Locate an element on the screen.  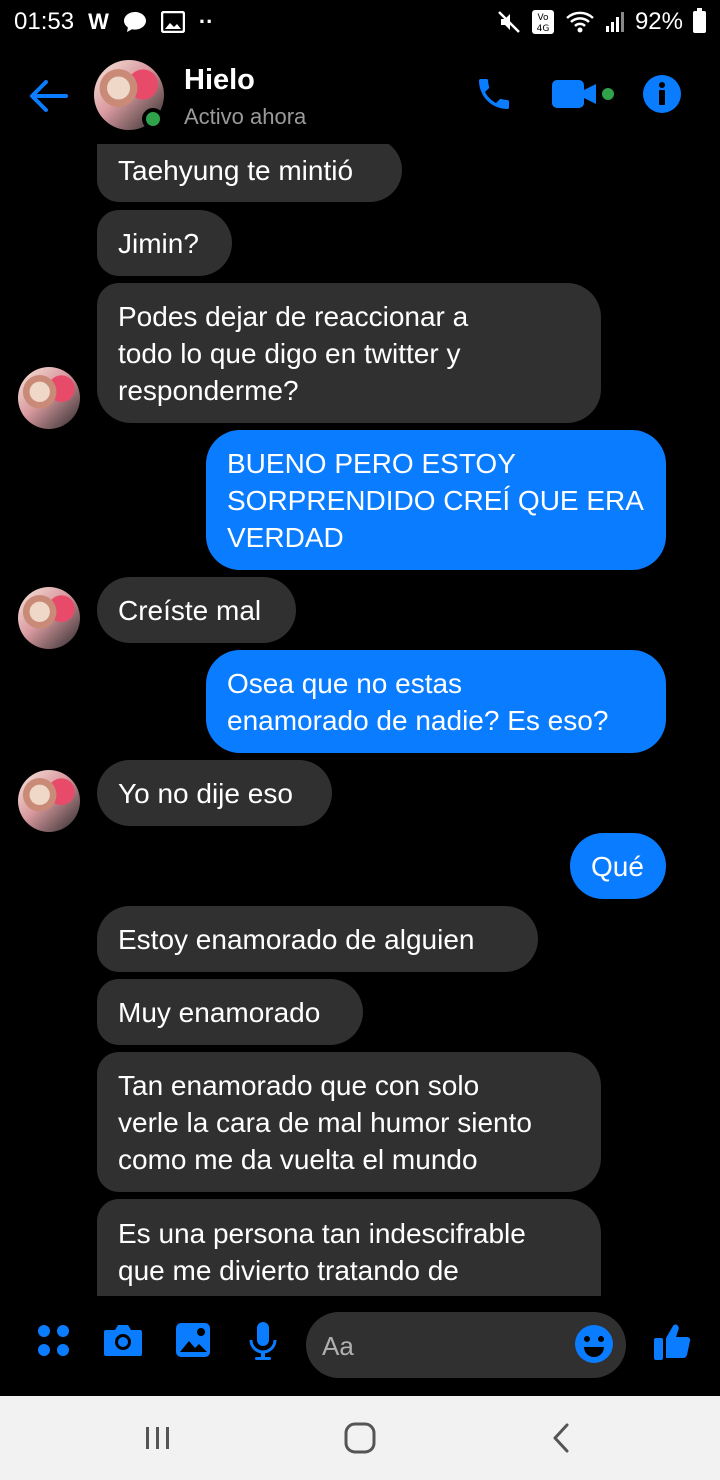
wattpad-icon: W is located at coordinates (98, 21).